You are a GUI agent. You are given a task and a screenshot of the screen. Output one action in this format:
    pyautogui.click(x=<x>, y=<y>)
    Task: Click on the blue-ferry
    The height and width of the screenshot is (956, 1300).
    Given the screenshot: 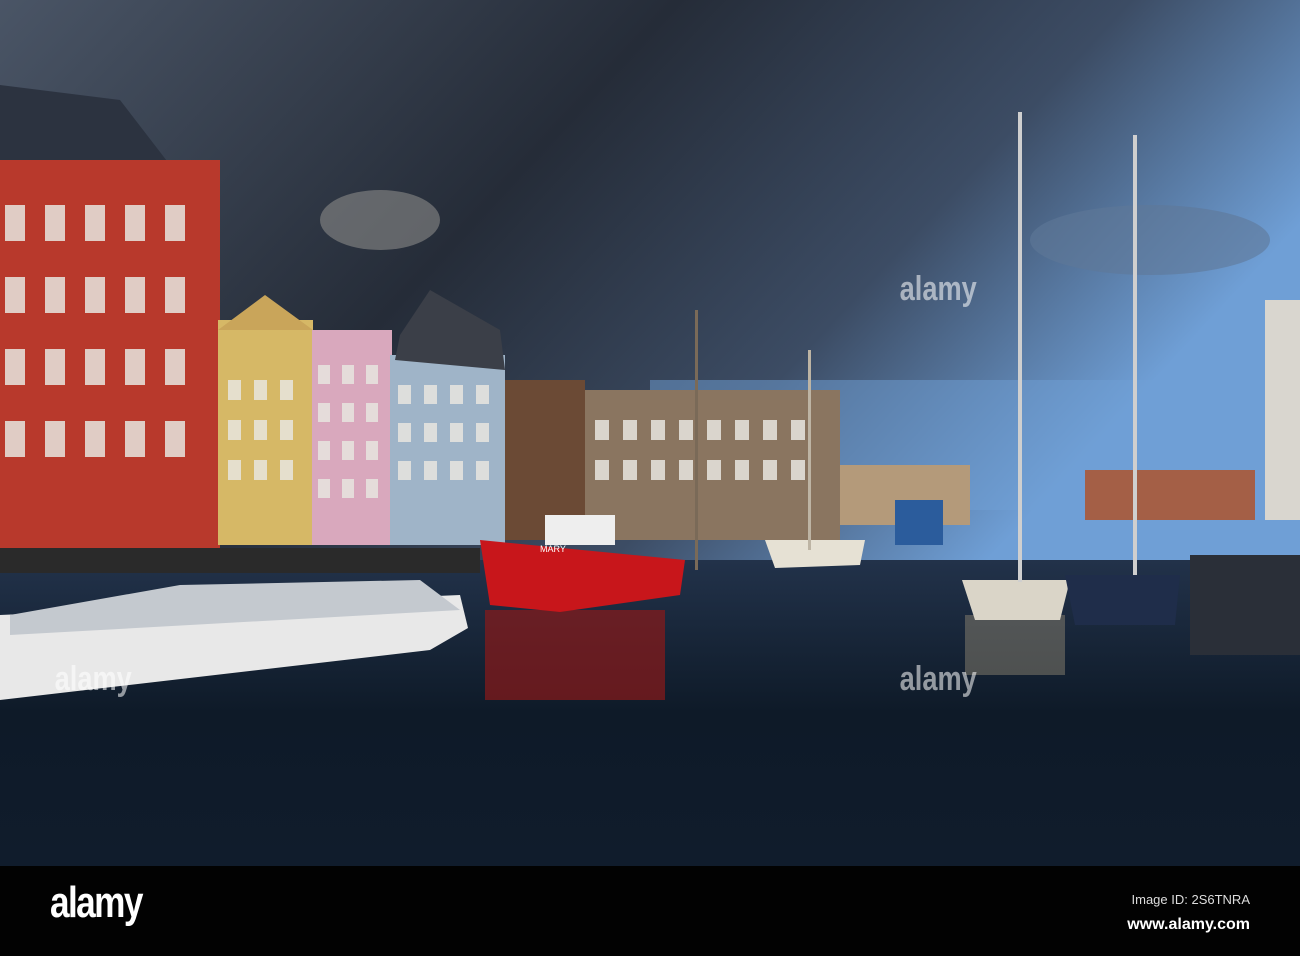 What is the action you would take?
    pyautogui.click(x=919, y=522)
    